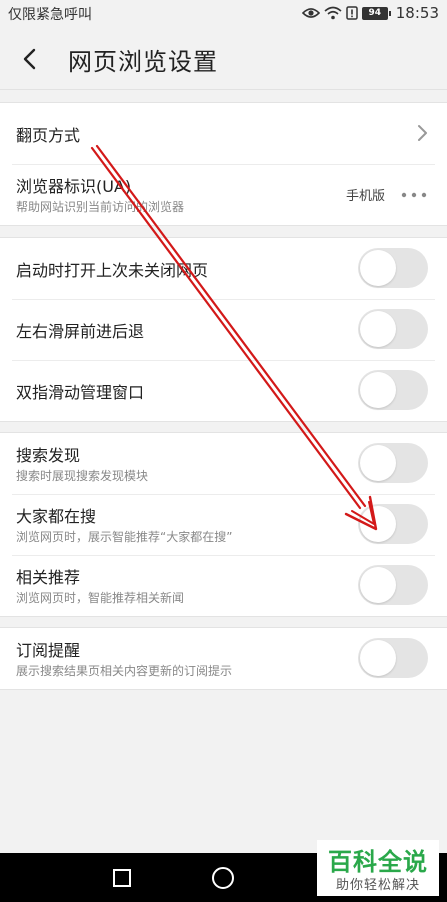 The image size is (447, 902). Describe the element at coordinates (48, 650) in the screenshot. I see `row-title: 订阅提醒` at that location.